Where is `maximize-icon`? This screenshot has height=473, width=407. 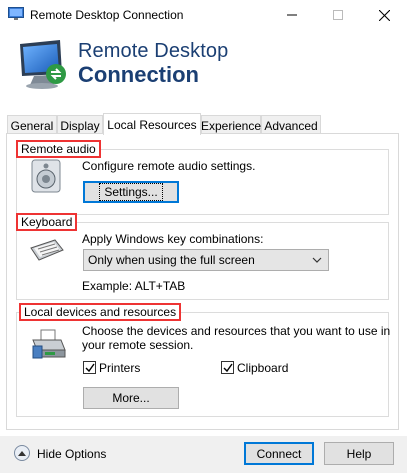 maximize-icon is located at coordinates (338, 15).